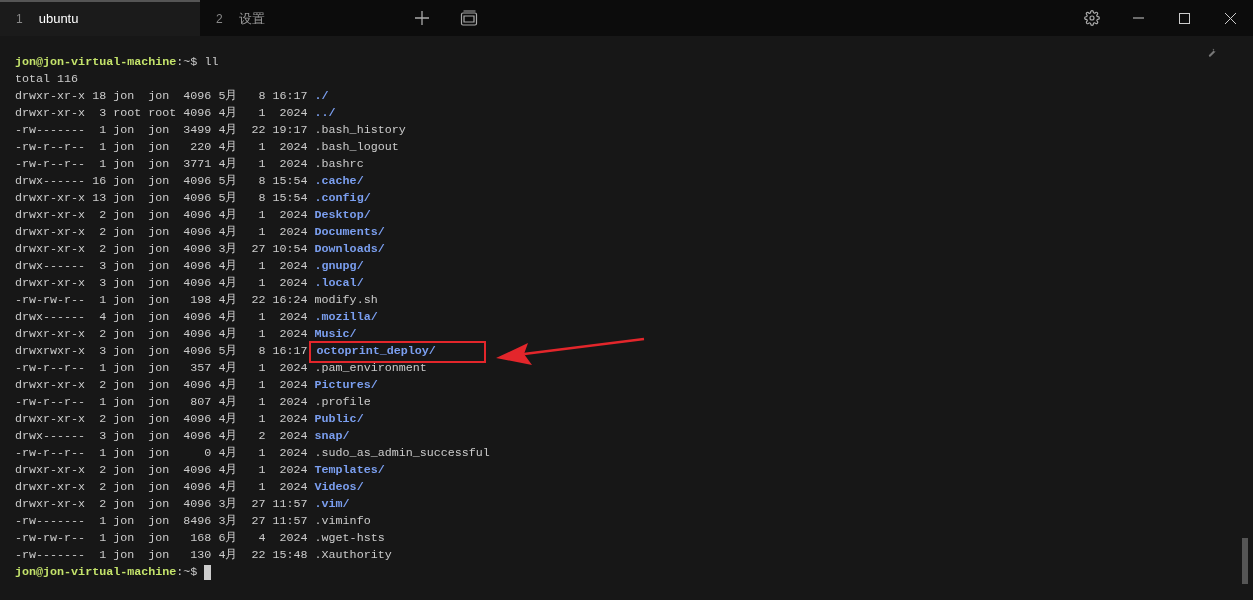 Image resolution: width=1253 pixels, height=600 pixels. What do you see at coordinates (161, 130) in the screenshot?
I see `file-metadata: -rw------- 1 jon jon 3499 4月 22 19:17` at bounding box center [161, 130].